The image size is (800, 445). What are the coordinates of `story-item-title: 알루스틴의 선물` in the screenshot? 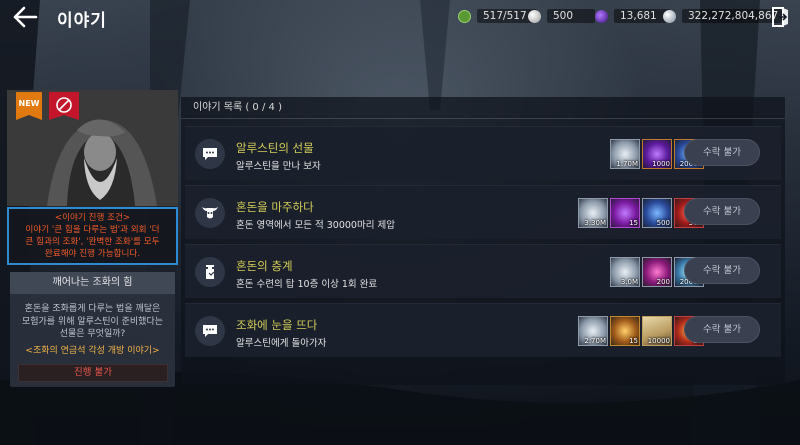 It's located at (275, 148).